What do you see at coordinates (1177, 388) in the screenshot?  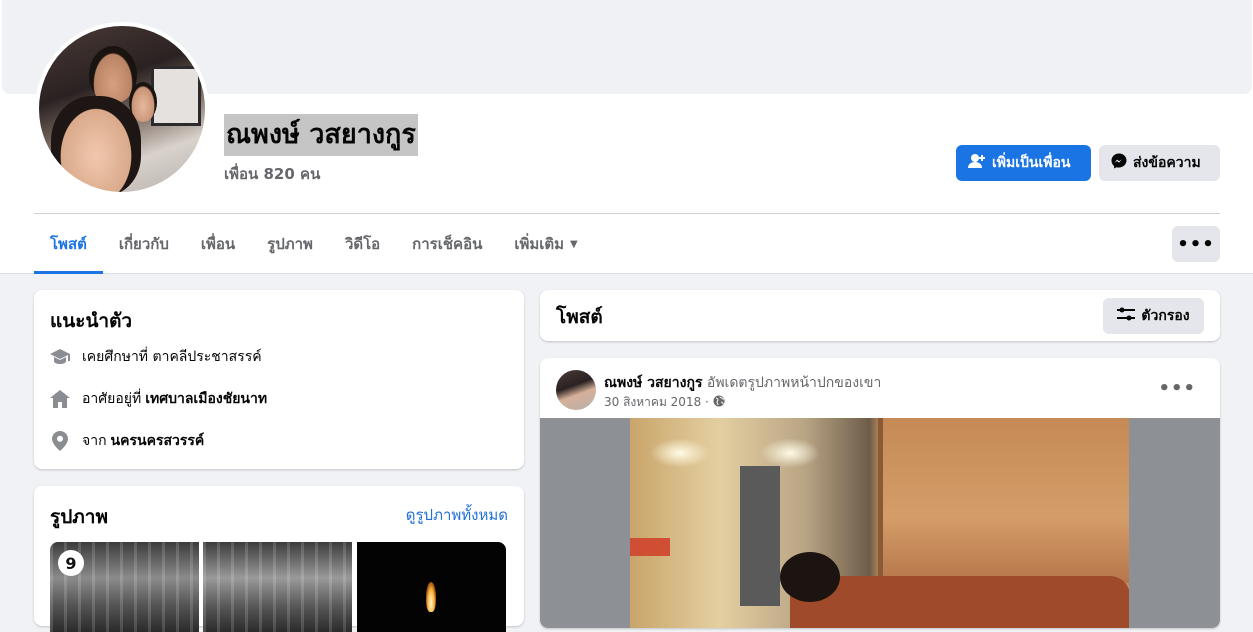 I see `post-options-button: •••` at bounding box center [1177, 388].